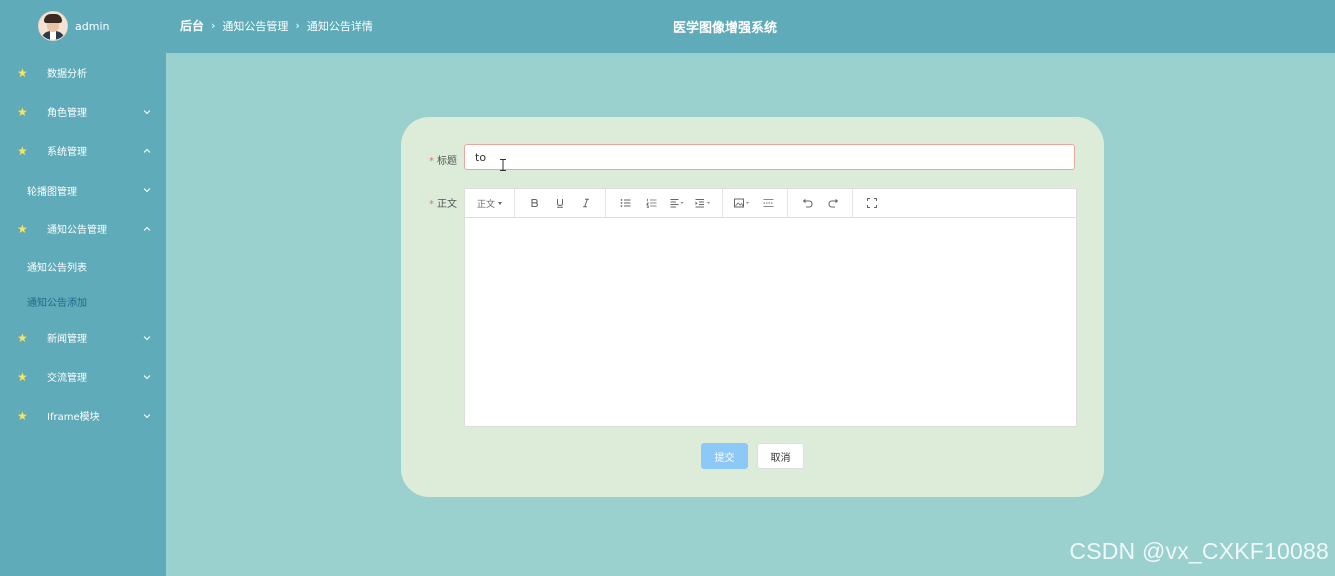  What do you see at coordinates (489, 203) in the screenshot?
I see `heading-select: 正文` at bounding box center [489, 203].